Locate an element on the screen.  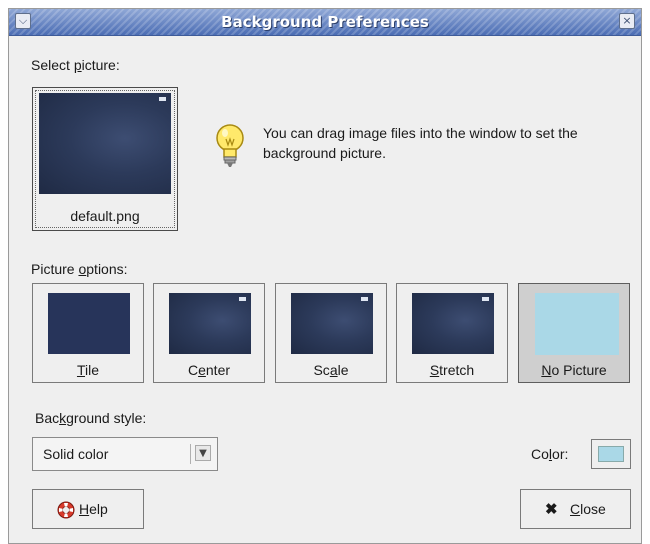
lightbulb-icon is located at coordinates (230, 145).